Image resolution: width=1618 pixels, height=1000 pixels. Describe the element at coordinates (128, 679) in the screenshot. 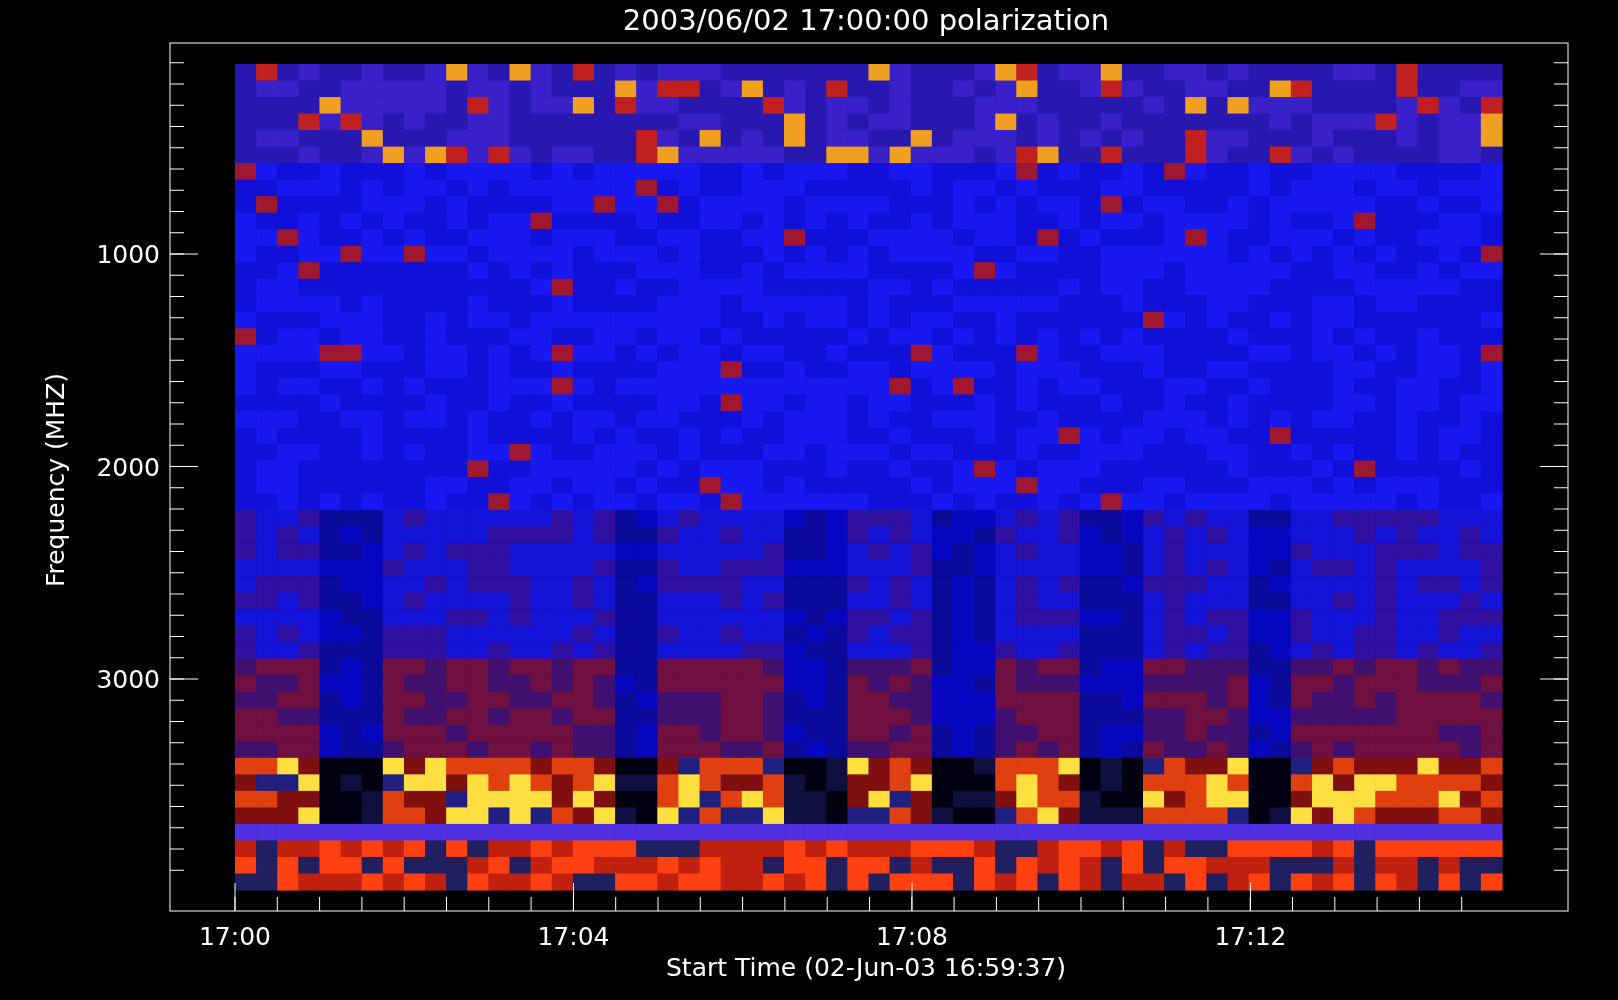

I see `y-tick-label: 3000` at that location.